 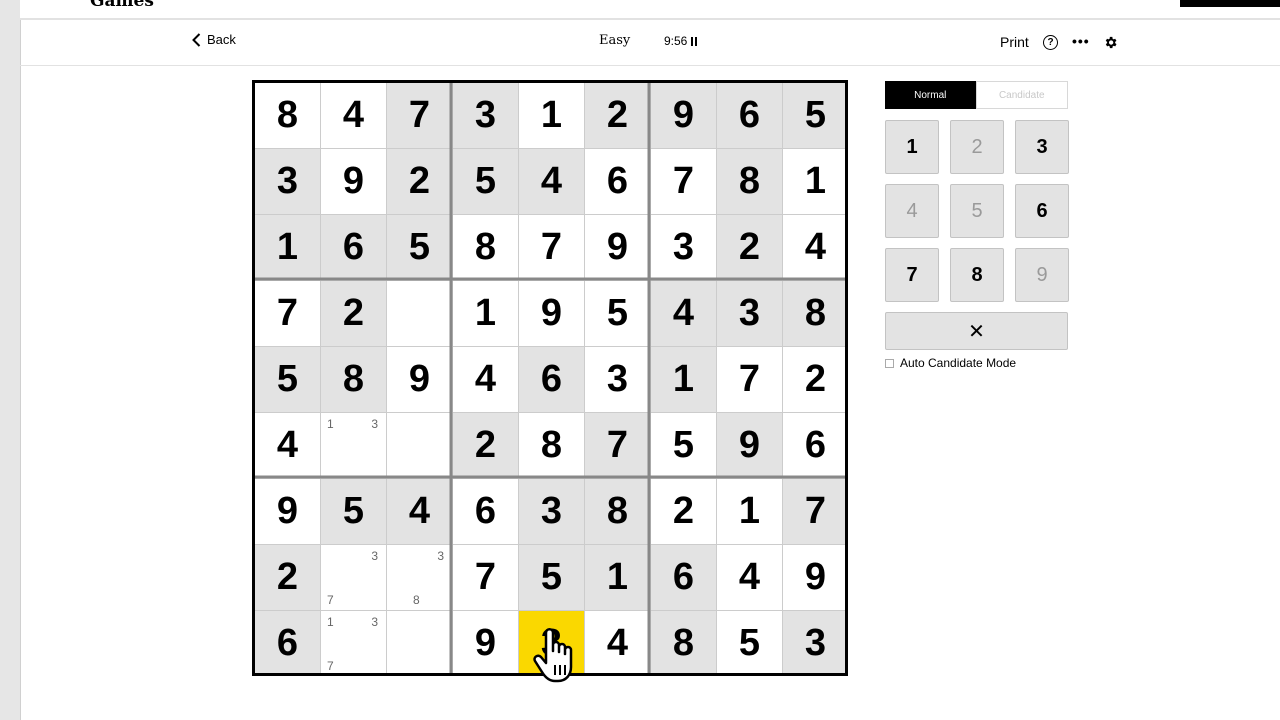 I want to click on number-key: 2, so click(x=977, y=147).